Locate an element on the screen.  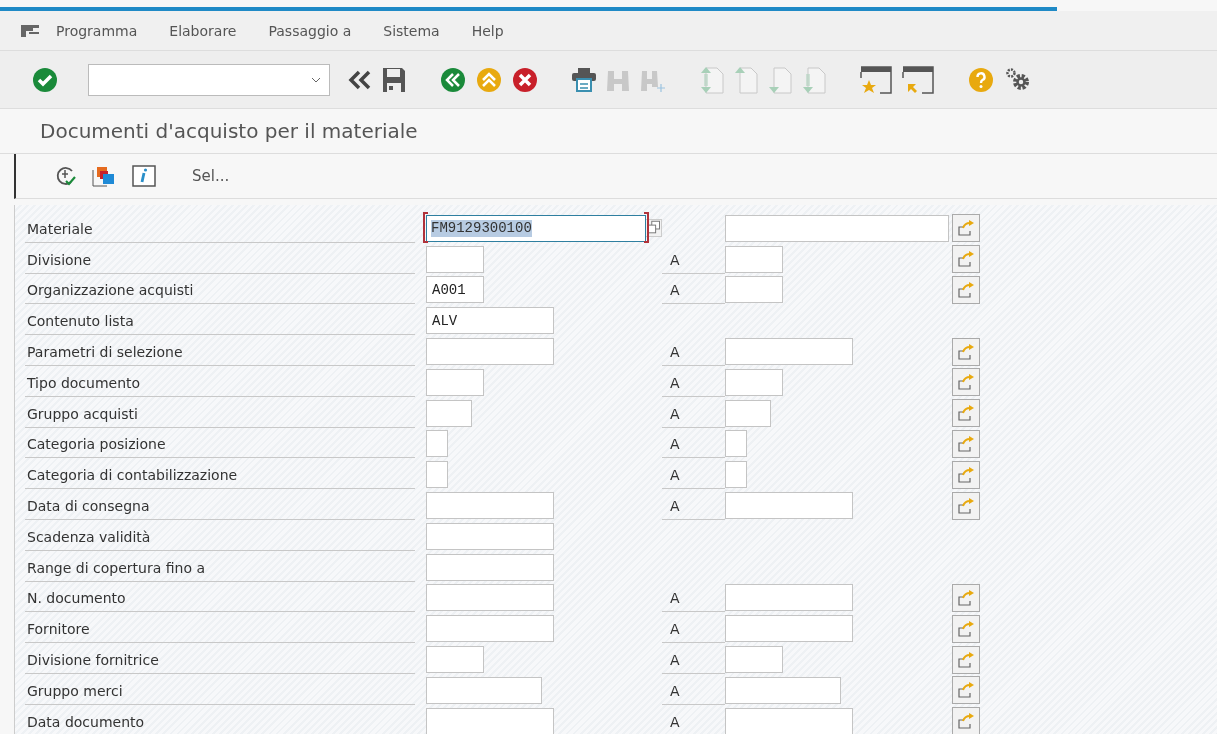
input-field: A001 is located at coordinates (455, 290).